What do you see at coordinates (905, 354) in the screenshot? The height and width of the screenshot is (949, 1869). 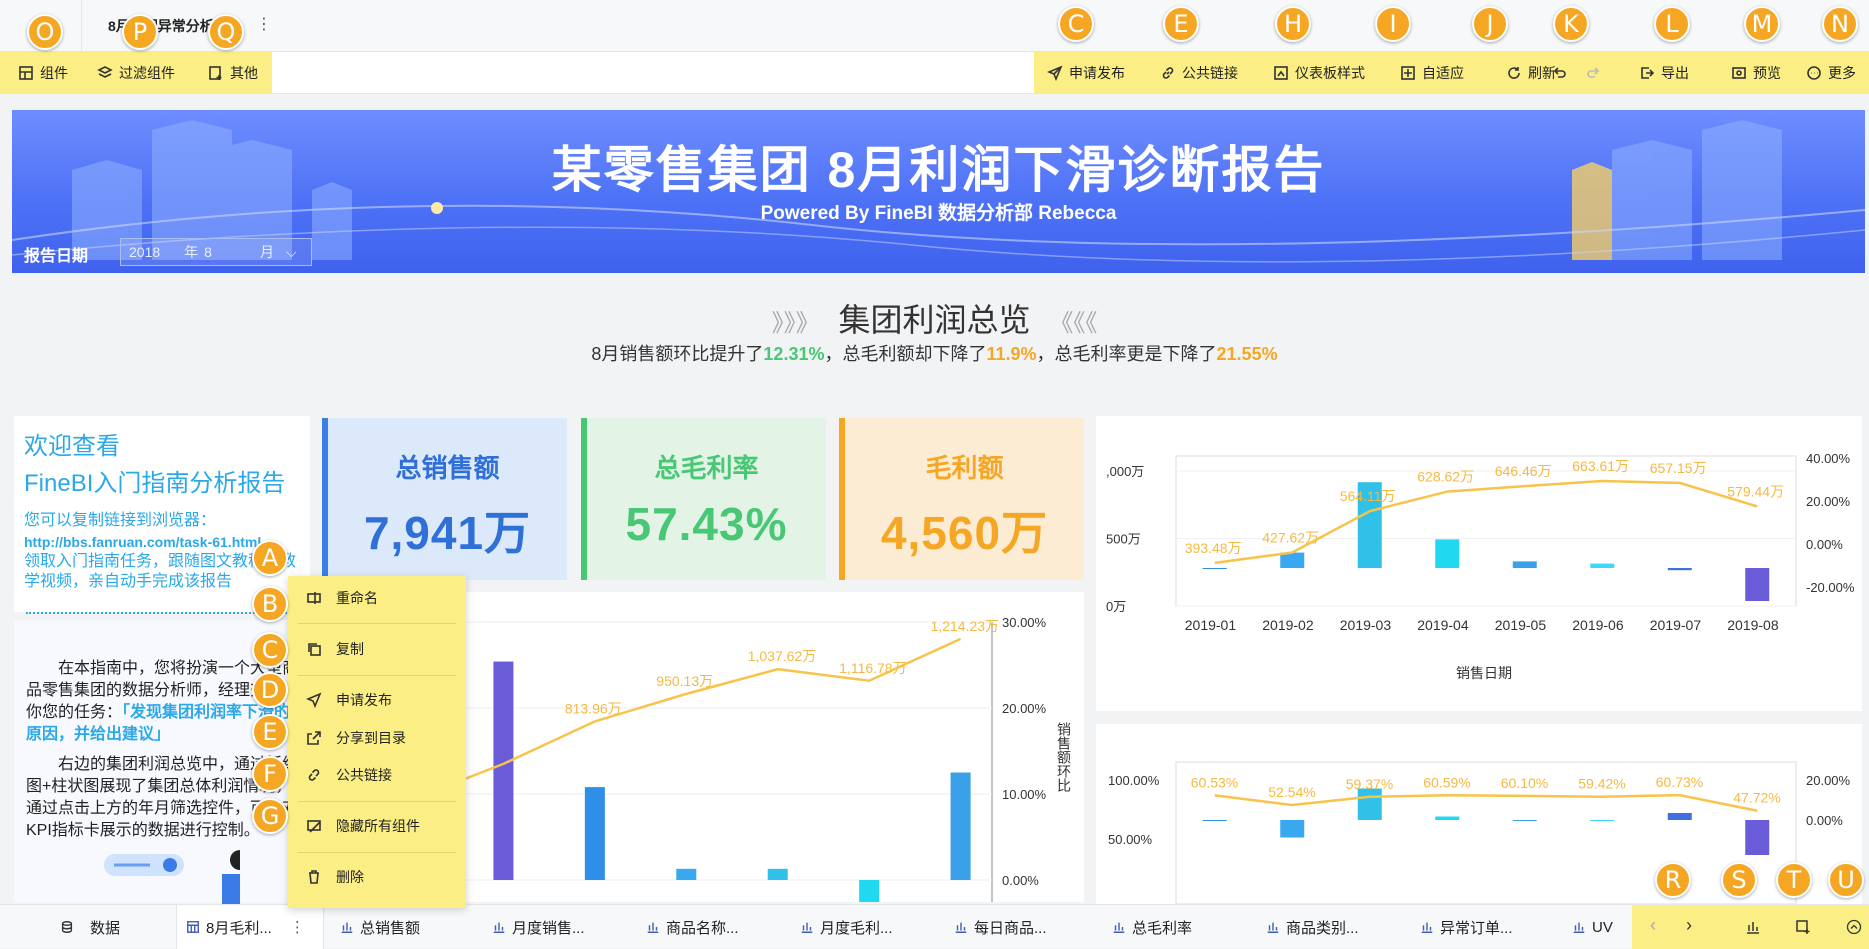 I see `summary-text-2: ，总毛利额却下降了` at bounding box center [905, 354].